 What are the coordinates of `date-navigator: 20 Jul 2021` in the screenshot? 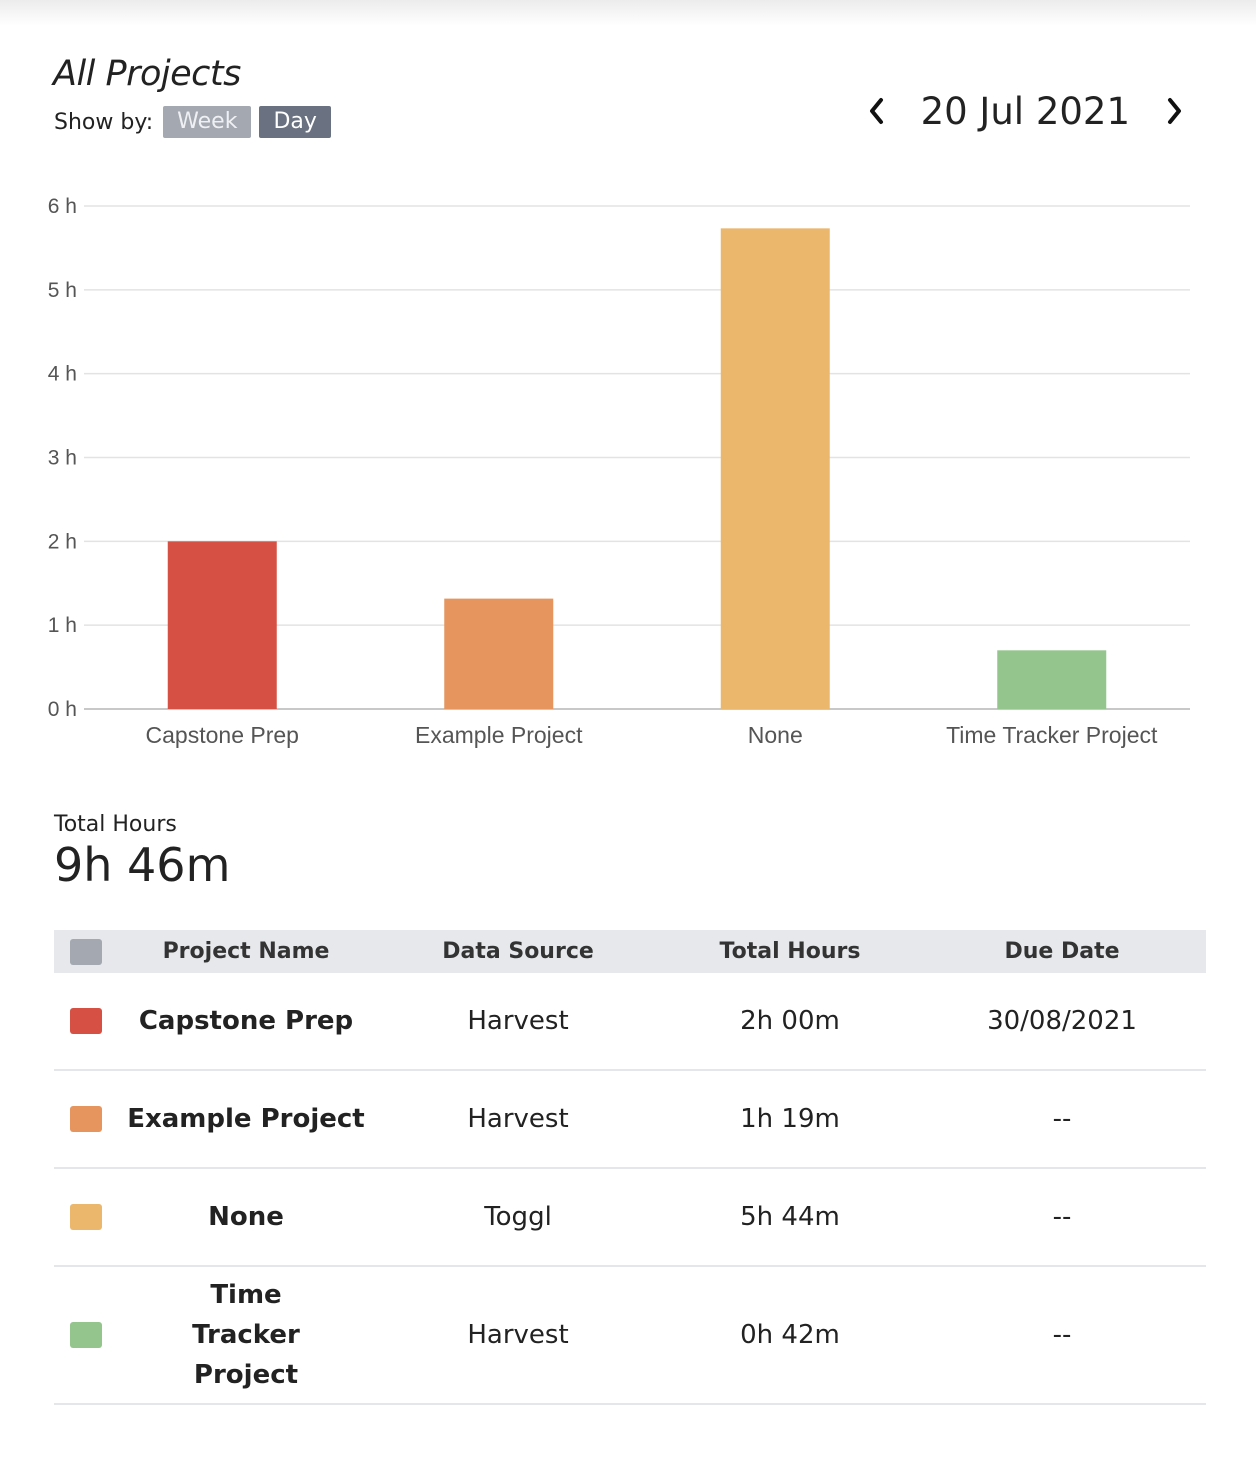 It's located at (1025, 111).